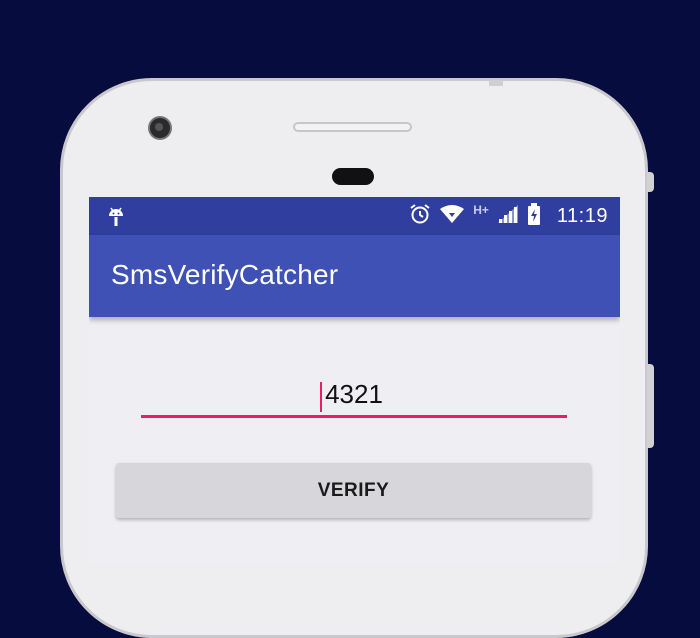  I want to click on android-debug-icon, so click(116, 219).